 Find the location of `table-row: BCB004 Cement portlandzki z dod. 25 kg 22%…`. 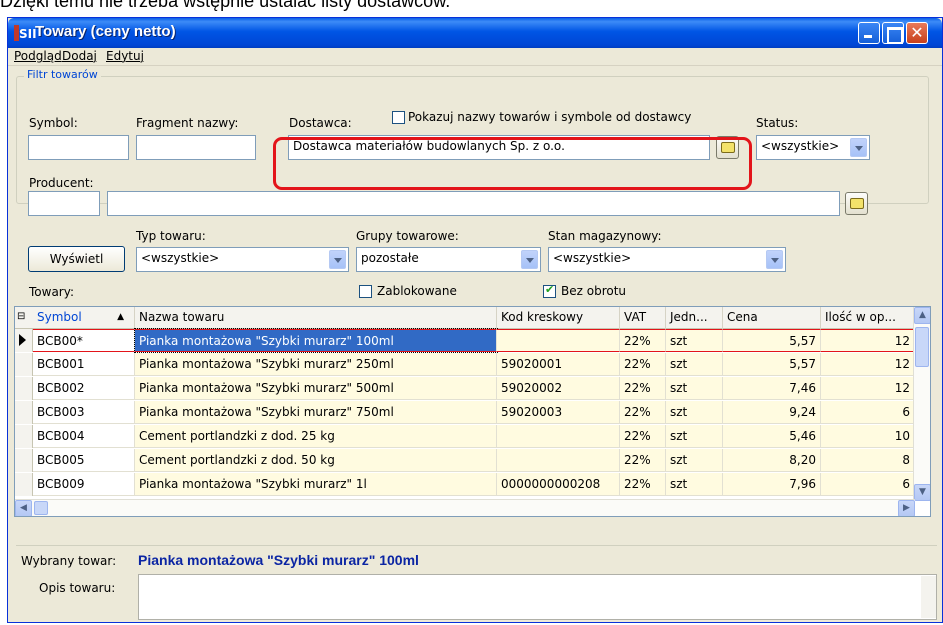

table-row: BCB004 Cement portlandzki z dod. 25 kg 22%… is located at coordinates (465, 436).